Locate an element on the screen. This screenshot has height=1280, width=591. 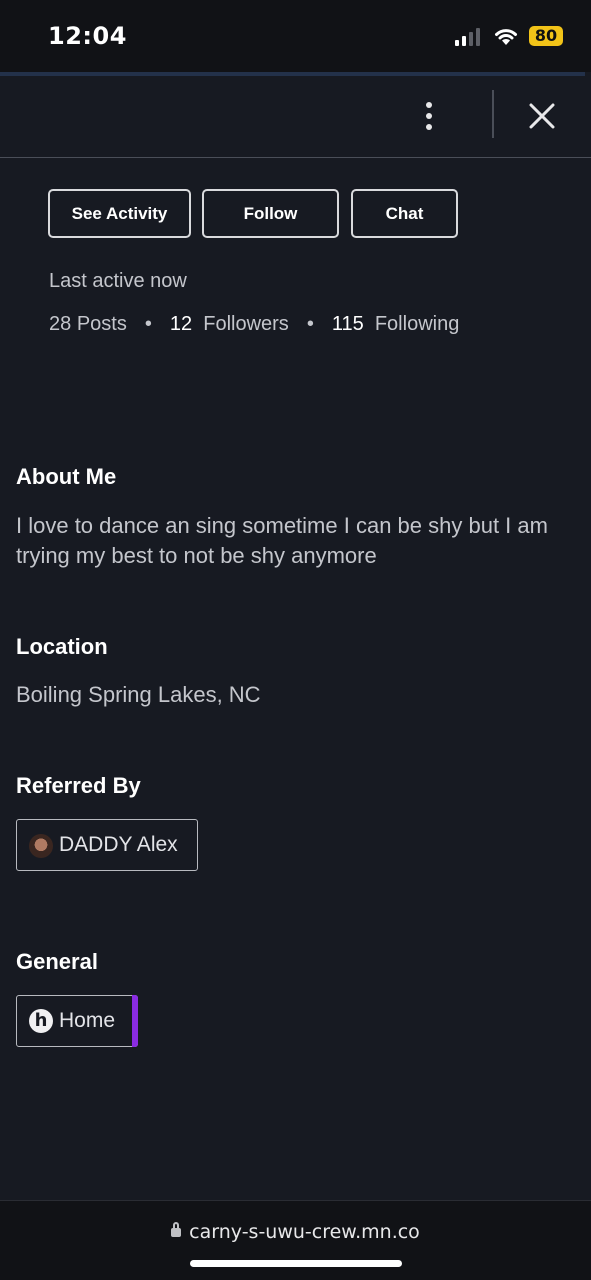
about-title: About Me is located at coordinates (66, 476).